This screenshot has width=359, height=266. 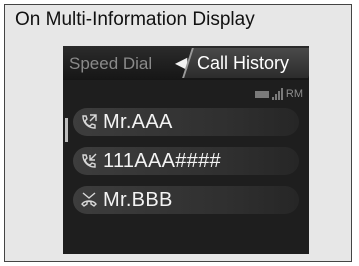 What do you see at coordinates (243, 63) in the screenshot?
I see `tab-call-history: Call History` at bounding box center [243, 63].